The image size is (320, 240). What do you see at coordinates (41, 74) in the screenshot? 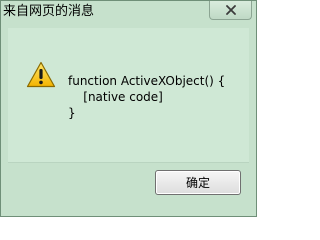
I see `warning-icon` at bounding box center [41, 74].